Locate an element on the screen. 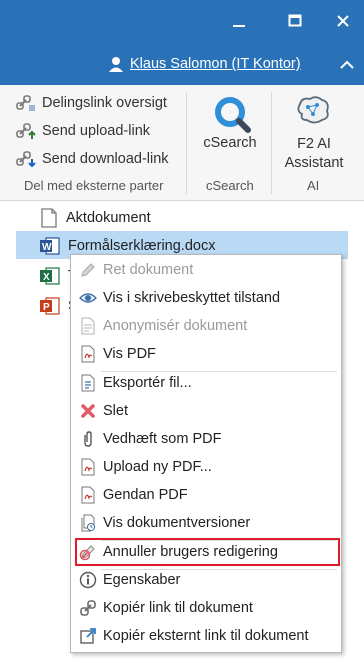  paperclip-icon is located at coordinates (88, 439).